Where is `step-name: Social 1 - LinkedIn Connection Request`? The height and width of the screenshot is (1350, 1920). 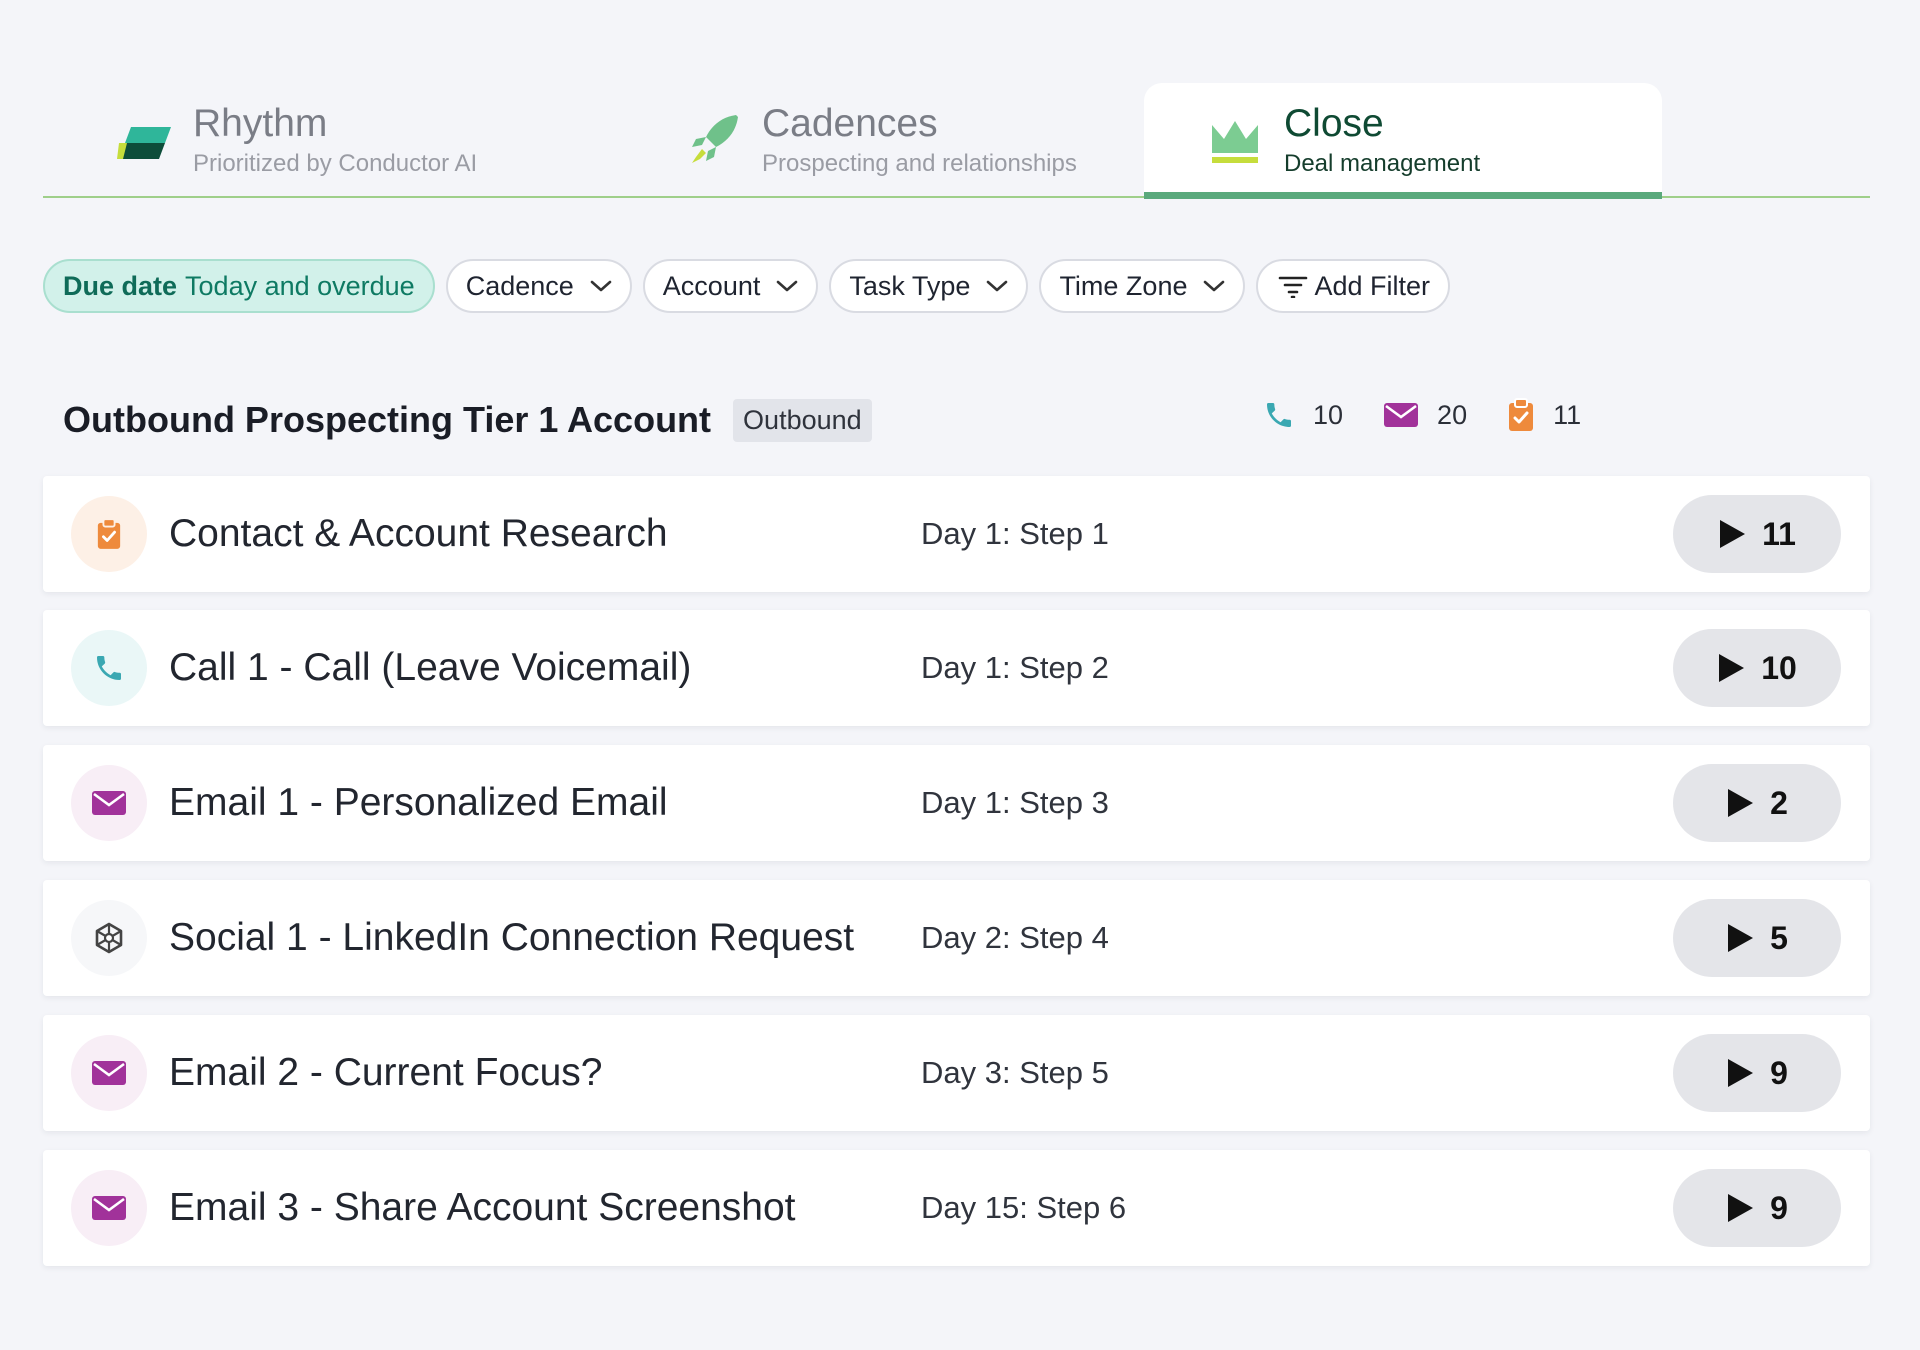
step-name: Social 1 - LinkedIn Connection Request is located at coordinates (512, 937).